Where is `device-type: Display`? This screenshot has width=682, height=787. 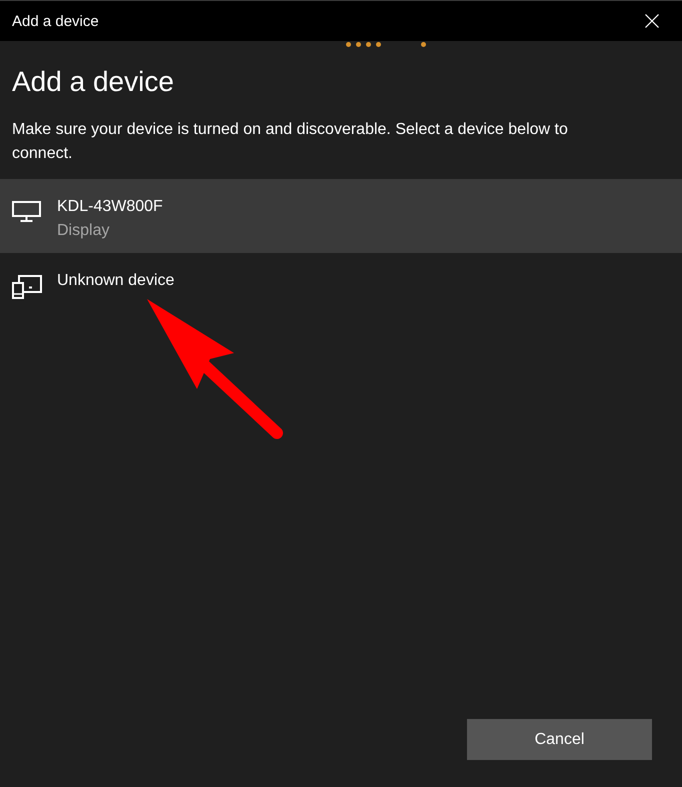 device-type: Display is located at coordinates (83, 231).